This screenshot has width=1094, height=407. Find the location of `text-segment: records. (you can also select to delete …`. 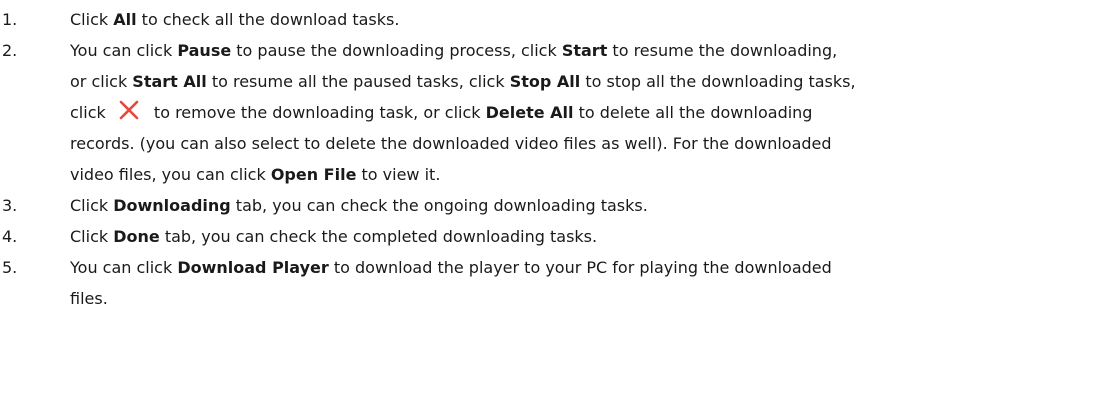

text-segment: records. (you can also select to delete … is located at coordinates (451, 143).